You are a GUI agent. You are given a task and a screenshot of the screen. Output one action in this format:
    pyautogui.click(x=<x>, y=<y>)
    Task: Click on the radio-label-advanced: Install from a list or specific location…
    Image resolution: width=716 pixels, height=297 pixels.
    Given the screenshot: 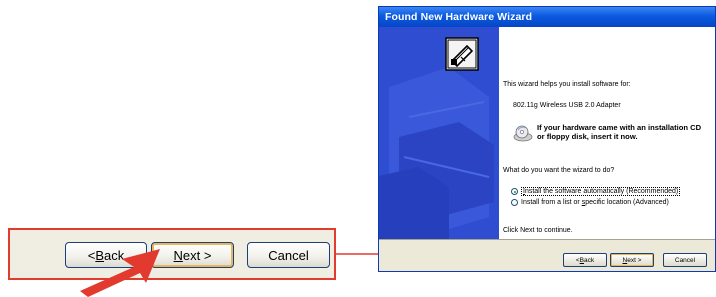 What is the action you would take?
    pyautogui.click(x=595, y=202)
    